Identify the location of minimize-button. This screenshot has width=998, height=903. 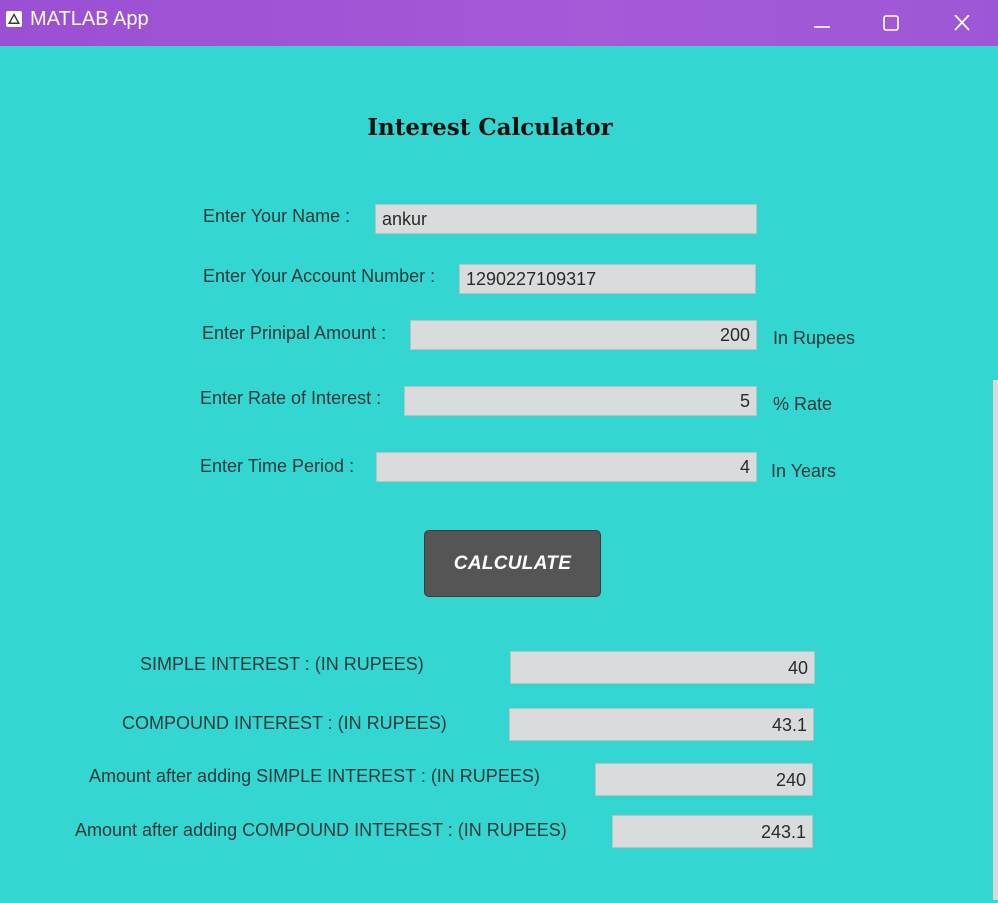
(822, 23).